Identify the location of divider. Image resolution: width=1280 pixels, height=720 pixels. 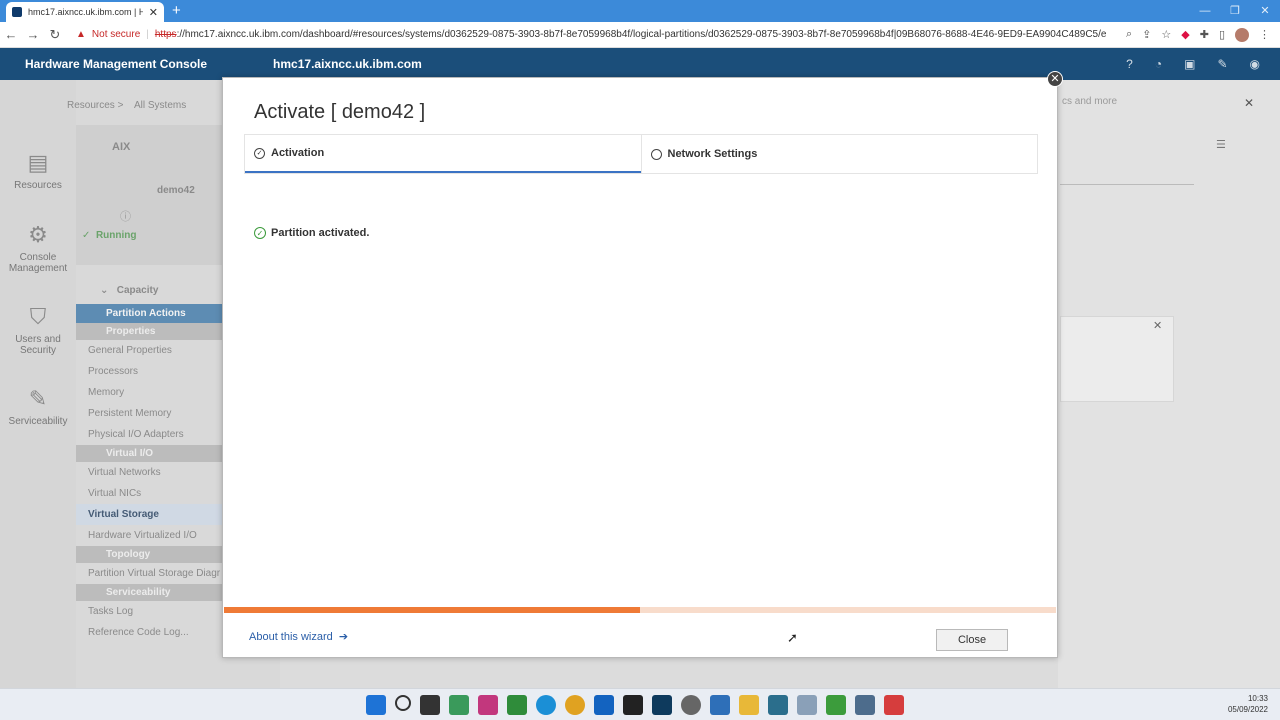
(1127, 184).